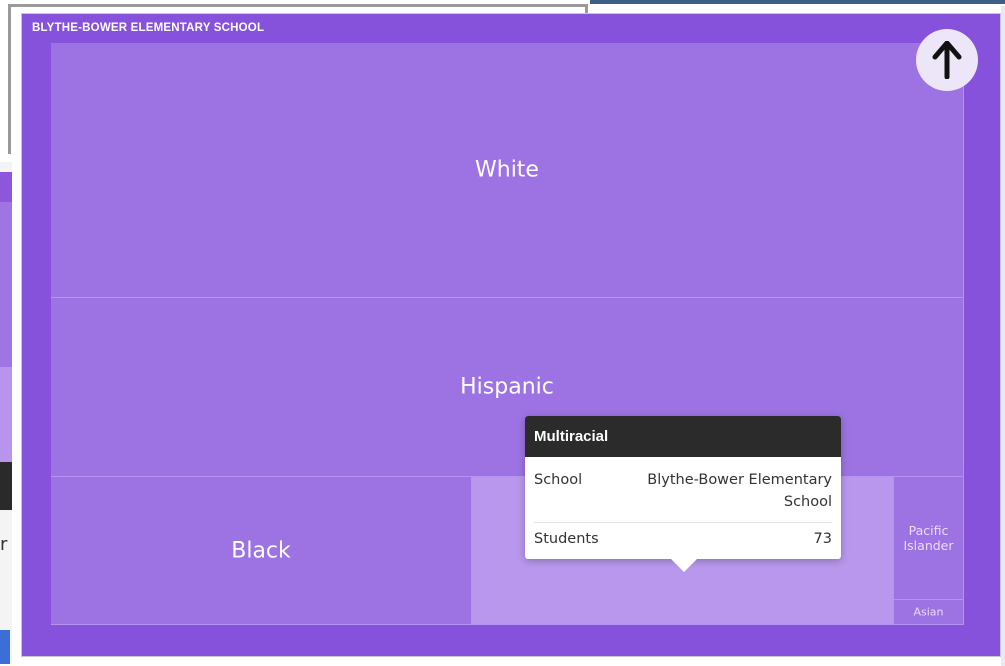 Image resolution: width=1005 pixels, height=666 pixels. Describe the element at coordinates (558, 480) in the screenshot. I see `tooltip-row-label: School` at that location.